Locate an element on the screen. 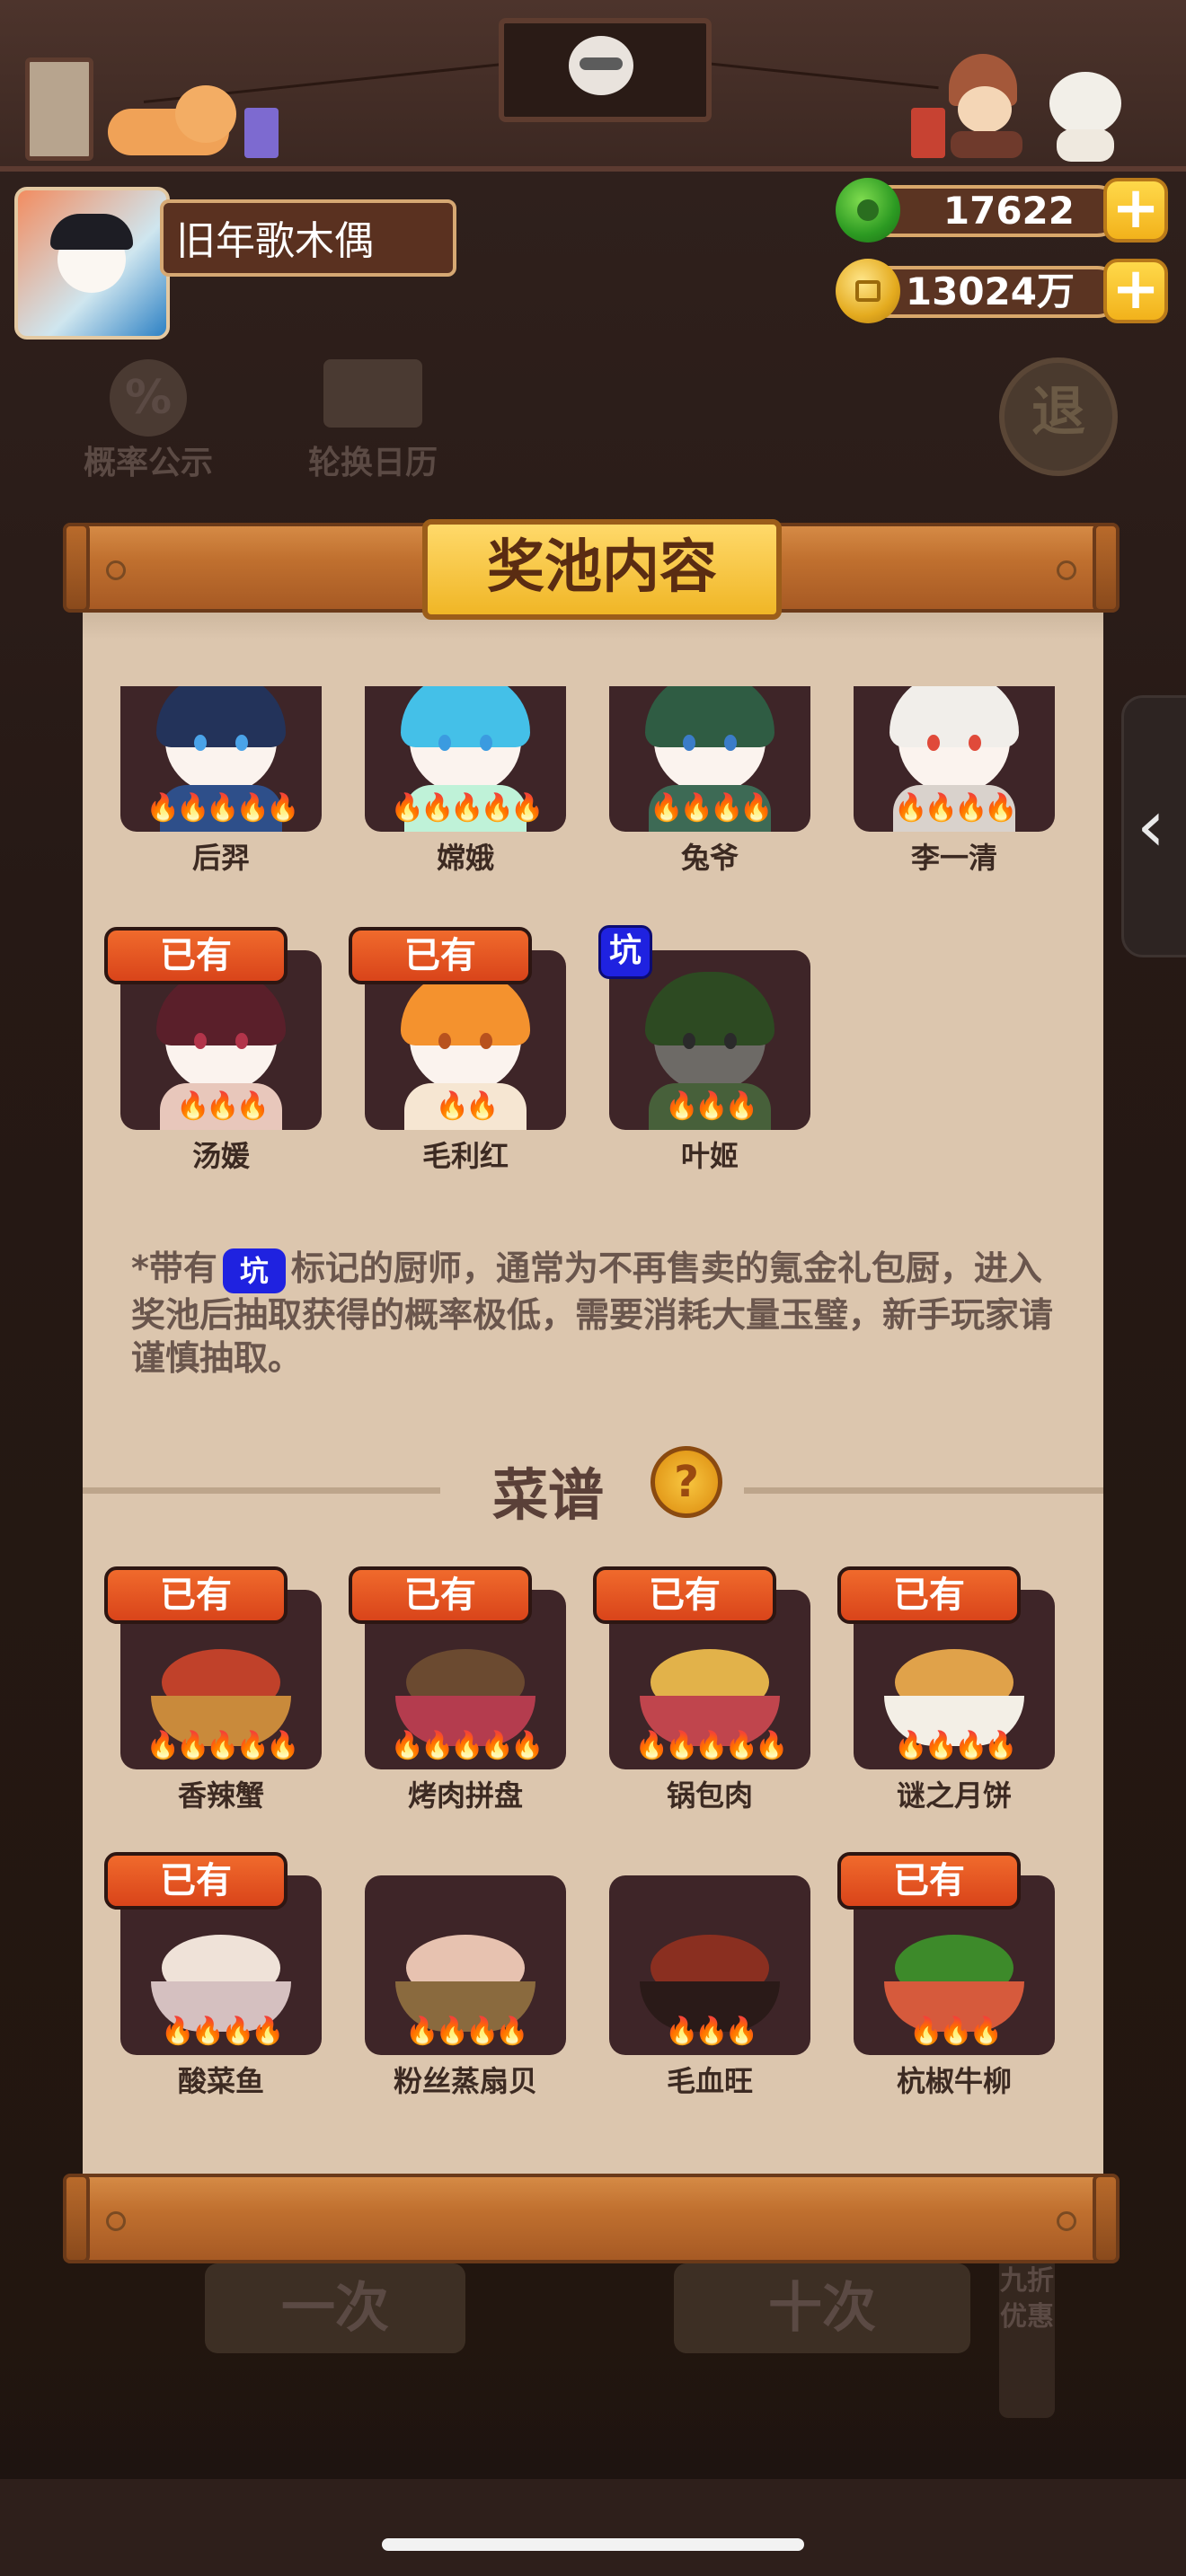 The image size is (1186, 2576). player-avatar is located at coordinates (92, 263).